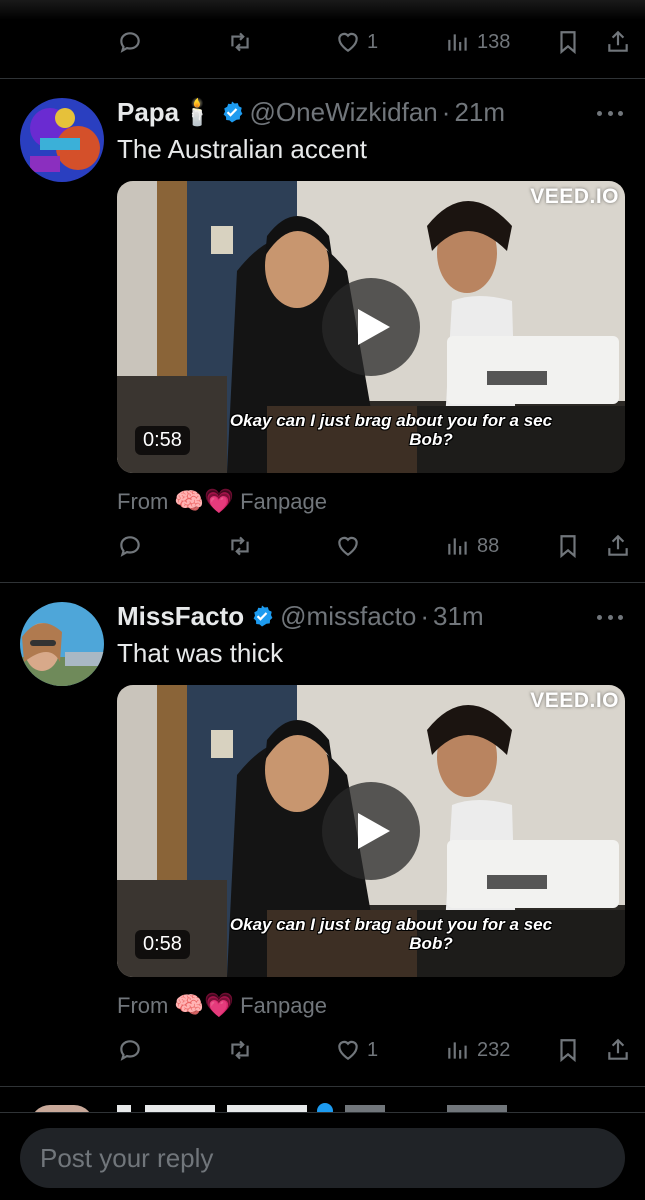  I want to click on display-name: MissFacto, so click(180, 616).